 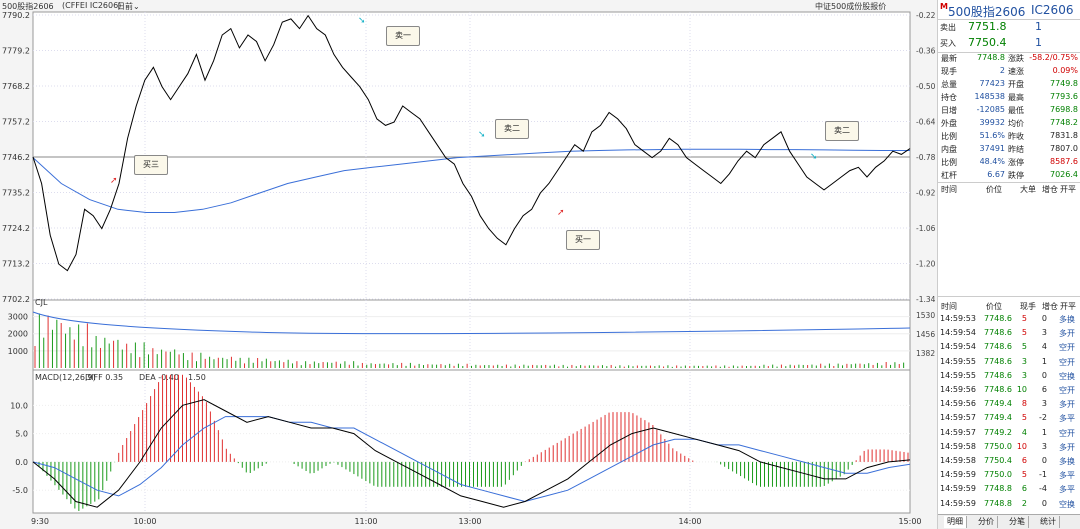 What do you see at coordinates (1038, 26) in the screenshot?
I see `ask-volume: 1` at bounding box center [1038, 26].